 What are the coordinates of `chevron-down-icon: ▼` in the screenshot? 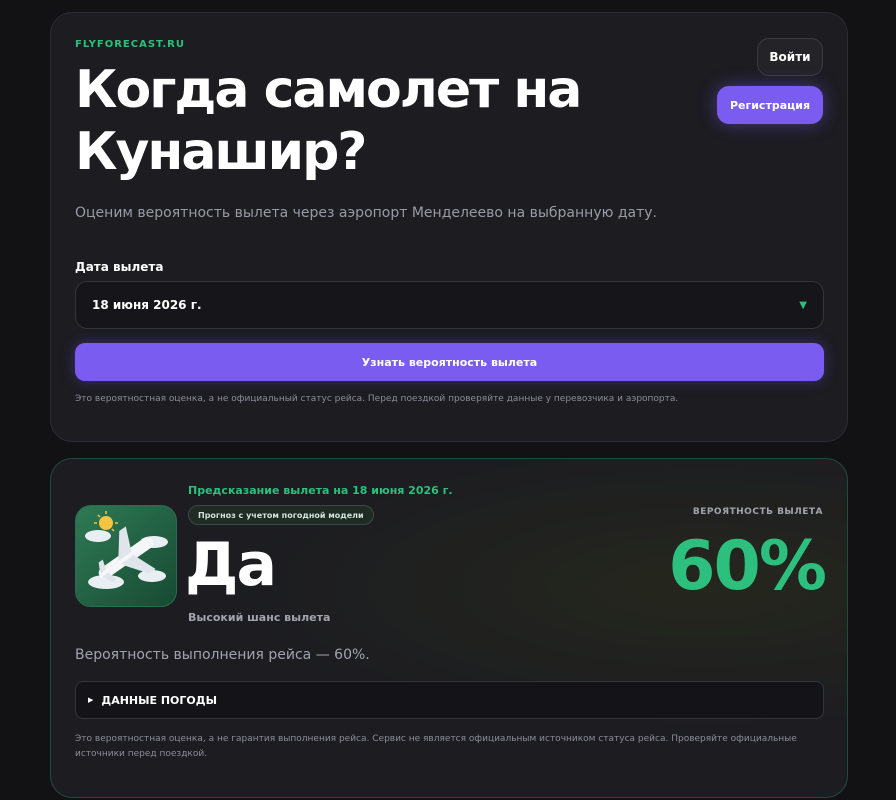 It's located at (803, 305).